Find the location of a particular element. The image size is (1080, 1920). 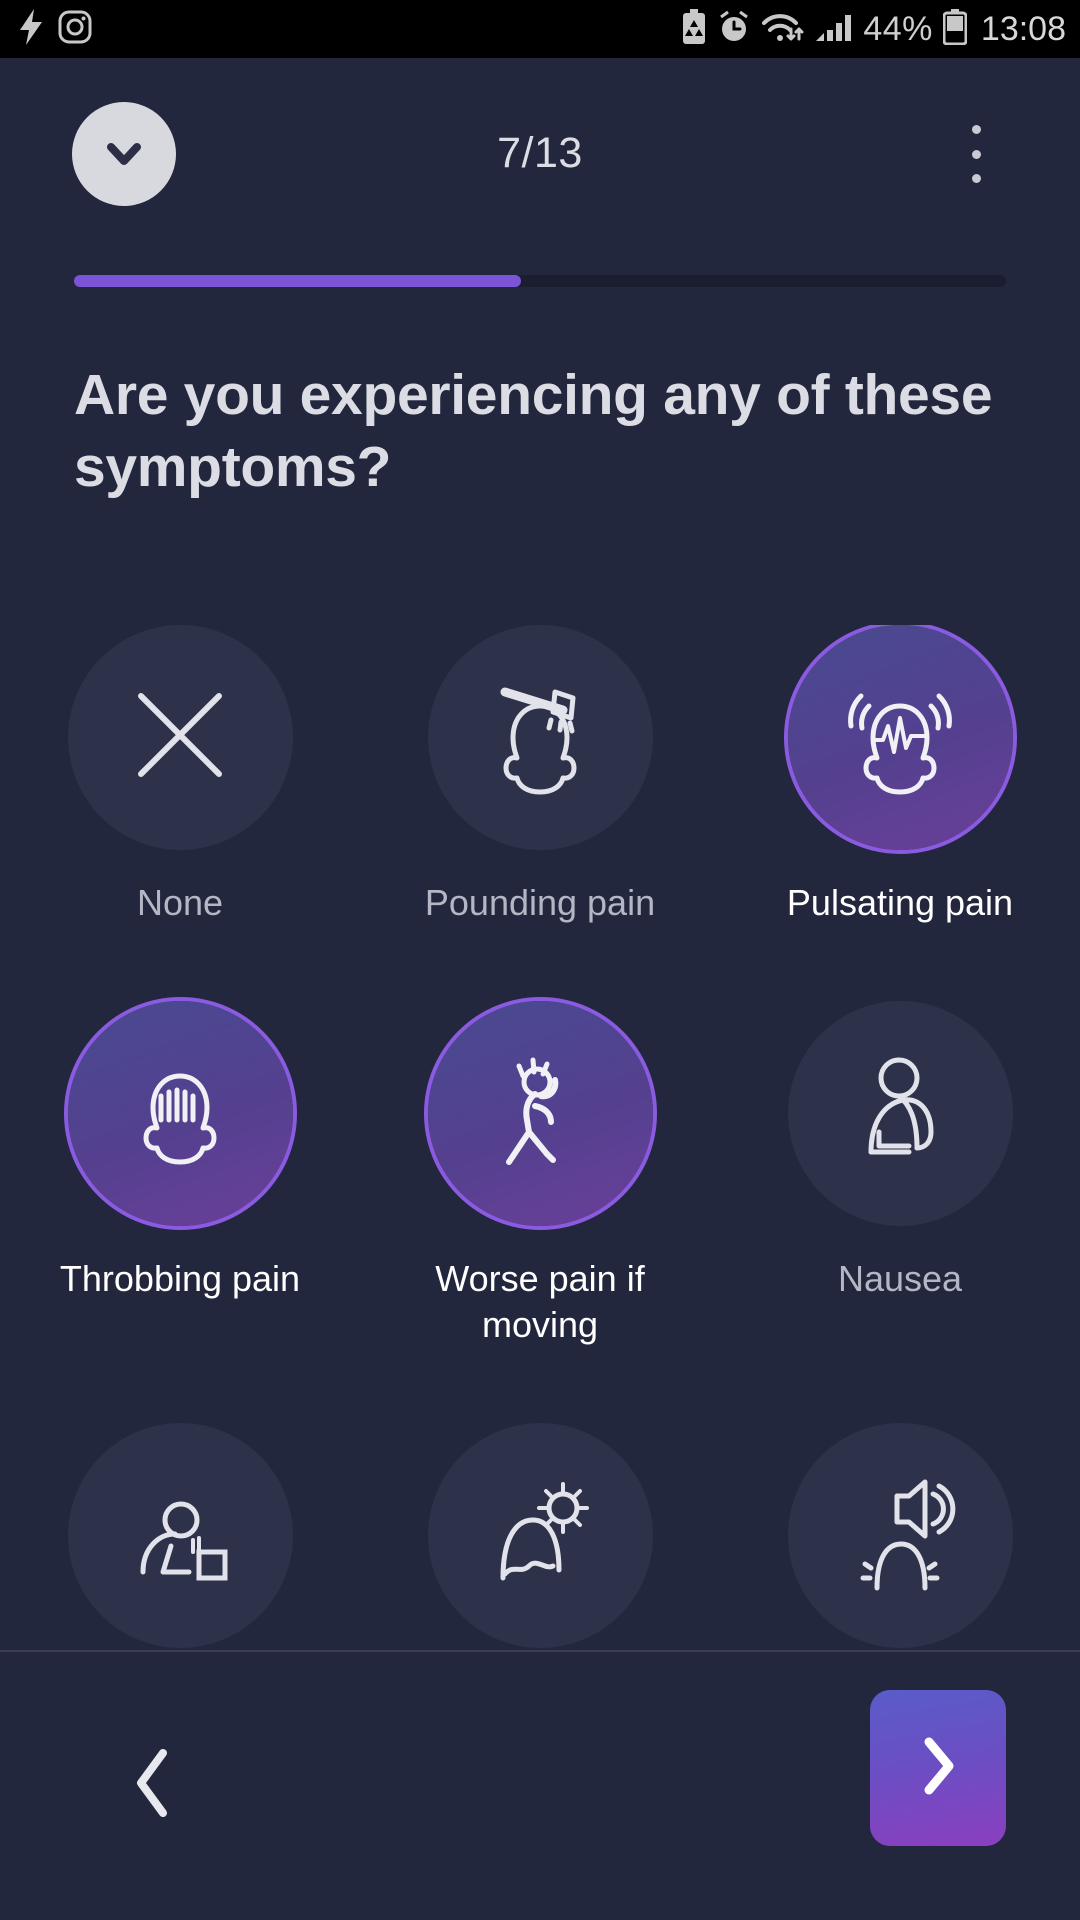

option-worse-pain-if-moving: Worse pain if moving is located at coordinates (540, 1174).